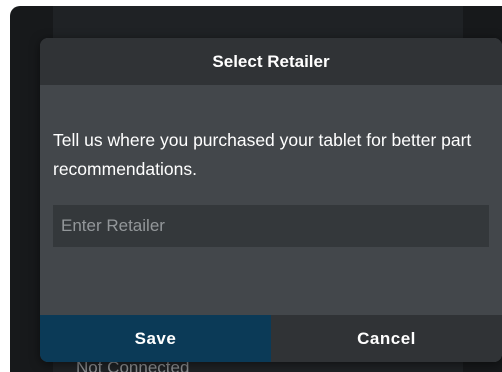  I want to click on dialog-button-row: Save Cancel, so click(271, 338).